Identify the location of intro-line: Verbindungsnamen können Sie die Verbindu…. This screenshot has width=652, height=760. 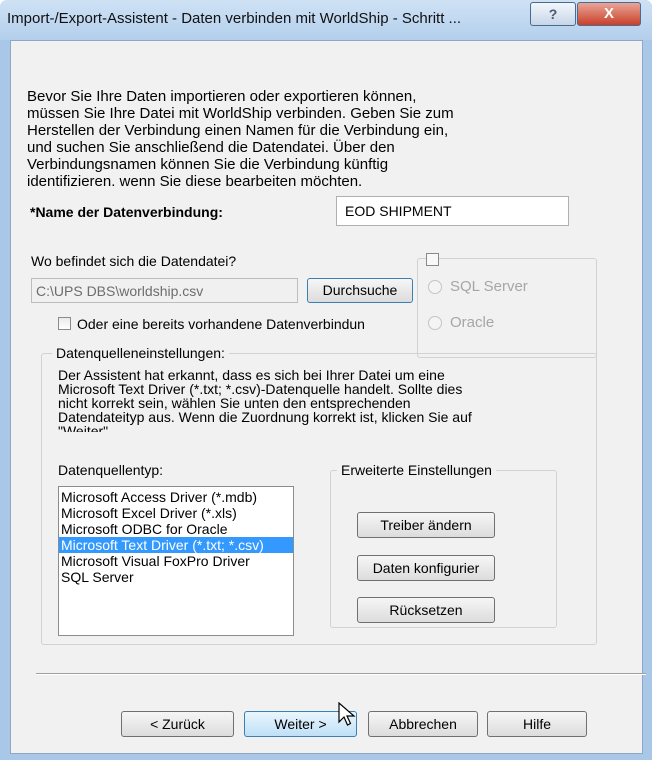
(208, 164).